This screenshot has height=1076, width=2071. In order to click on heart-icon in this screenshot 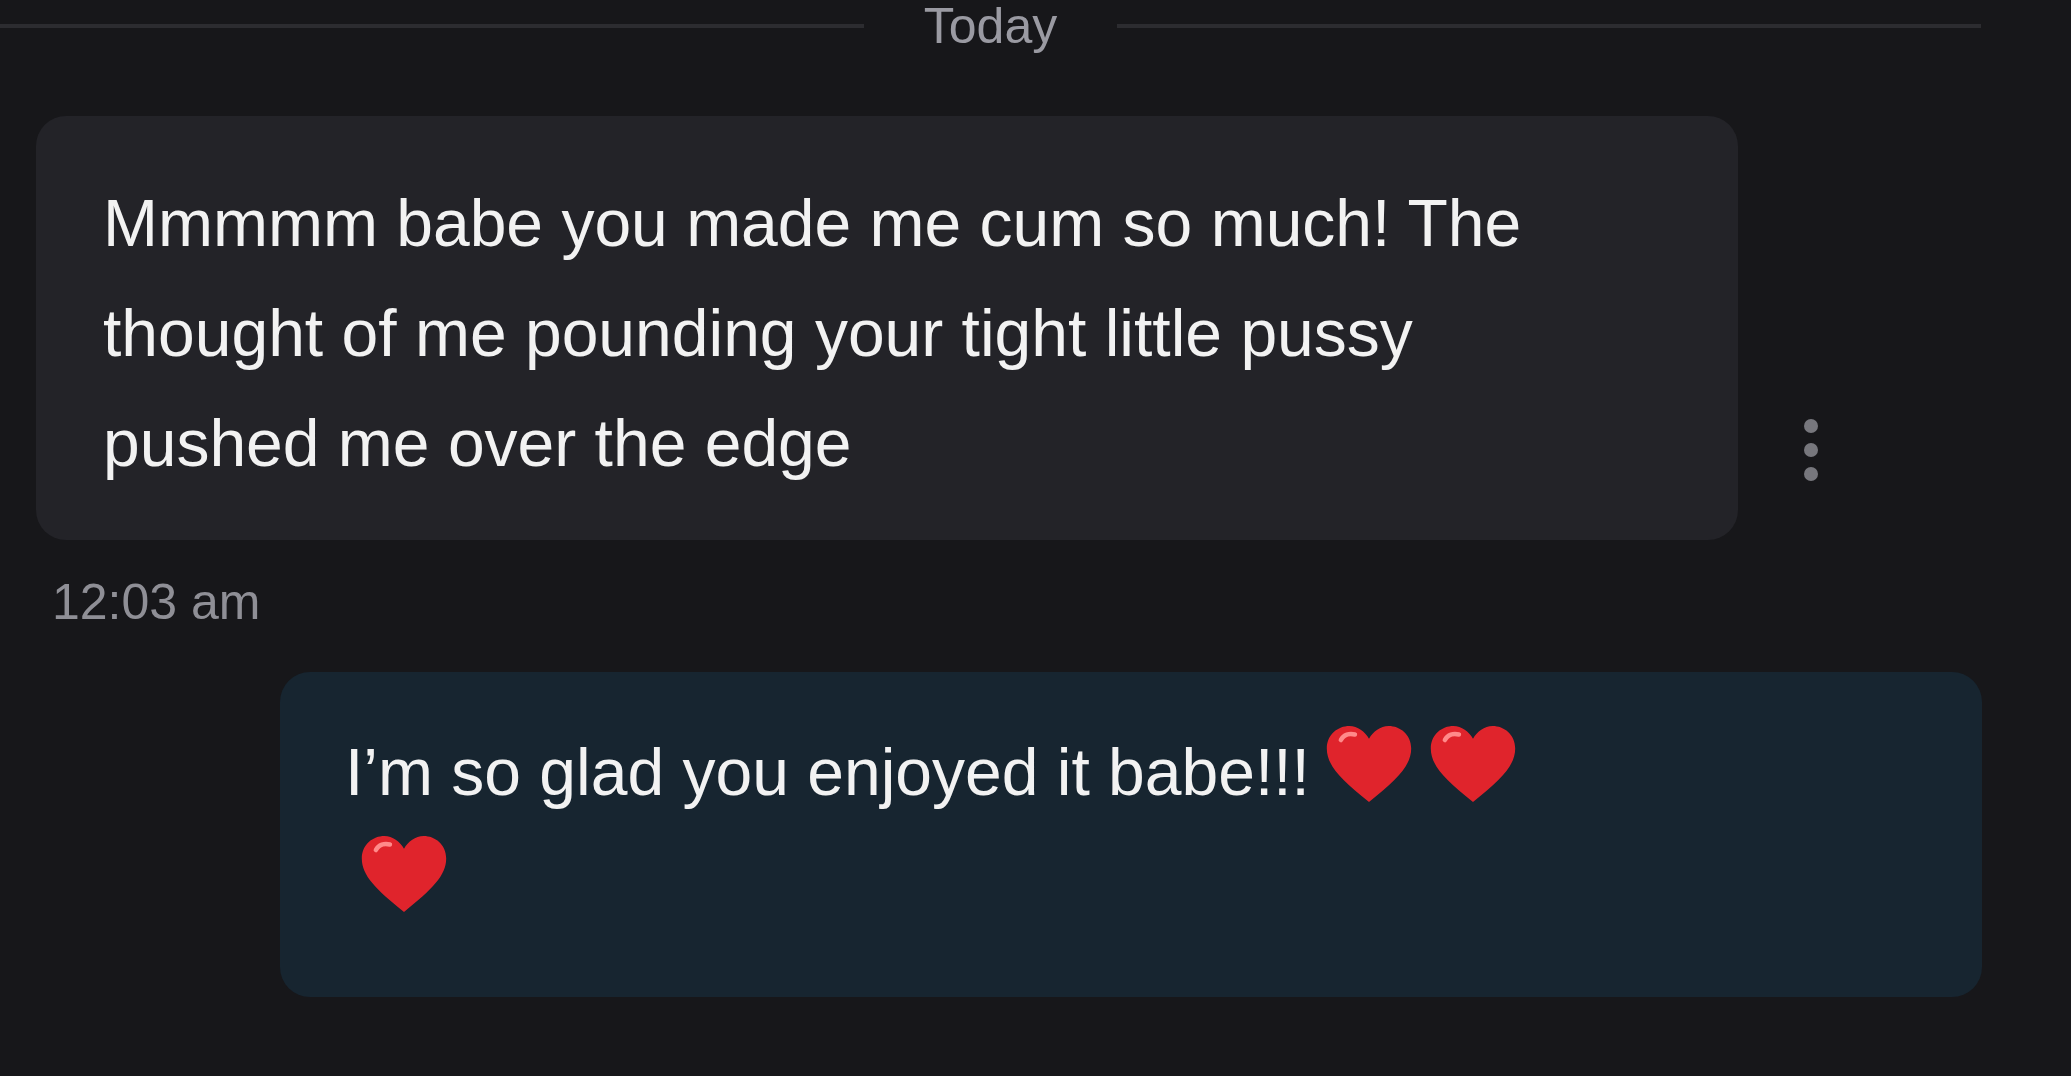, I will do `click(404, 874)`.